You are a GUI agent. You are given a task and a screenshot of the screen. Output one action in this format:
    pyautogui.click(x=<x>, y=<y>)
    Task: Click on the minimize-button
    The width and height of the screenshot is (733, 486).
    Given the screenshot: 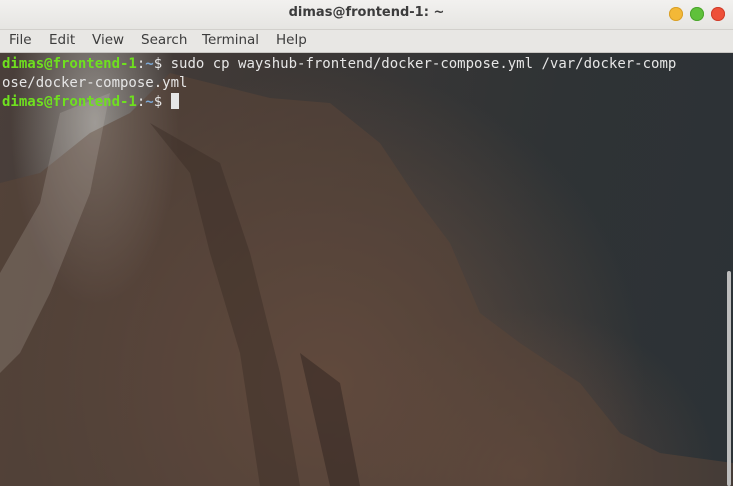 What is the action you would take?
    pyautogui.click(x=676, y=14)
    